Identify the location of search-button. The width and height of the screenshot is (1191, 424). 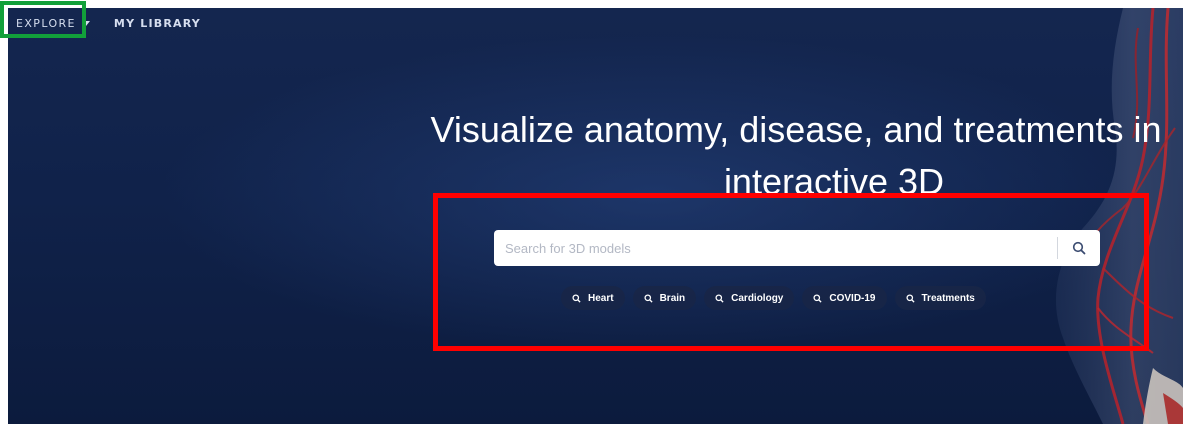
(1079, 248).